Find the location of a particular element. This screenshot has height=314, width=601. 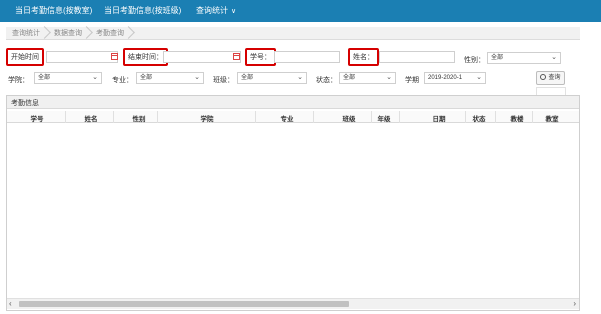

start-time-input is located at coordinates (82, 57).